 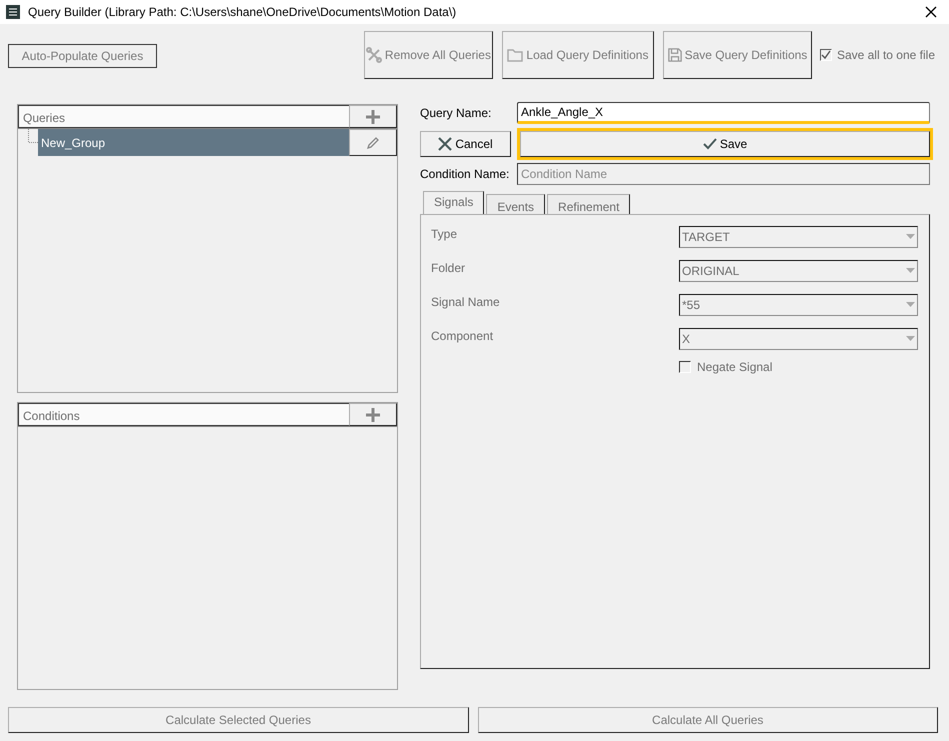 I want to click on app-logo-icon, so click(x=13, y=12).